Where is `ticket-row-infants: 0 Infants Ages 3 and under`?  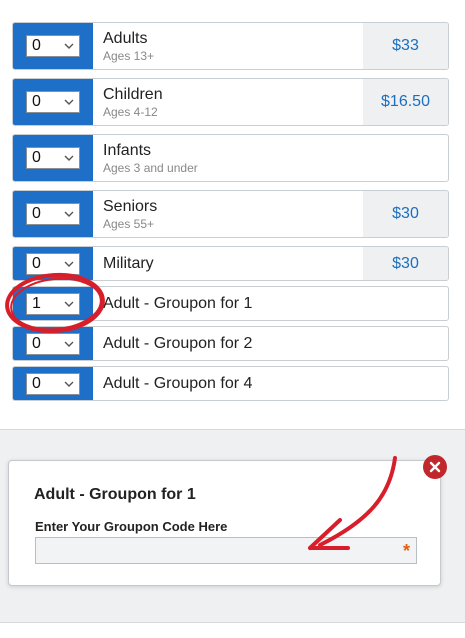 ticket-row-infants: 0 Infants Ages 3 and under is located at coordinates (230, 158).